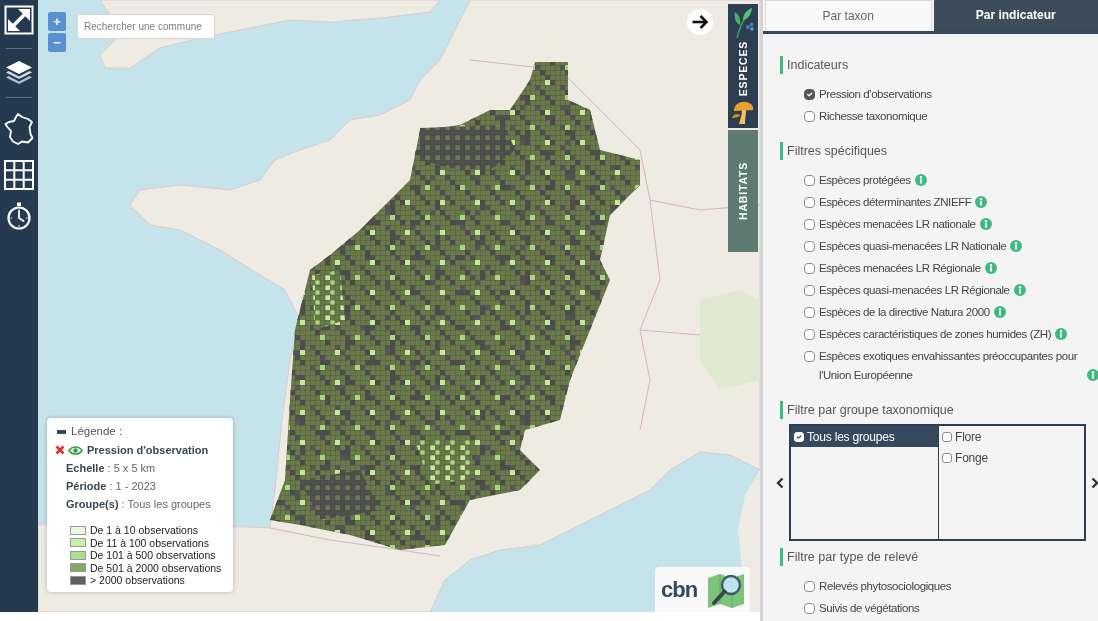 The width and height of the screenshot is (1098, 621). What do you see at coordinates (60, 450) in the screenshot?
I see `remove-icon` at bounding box center [60, 450].